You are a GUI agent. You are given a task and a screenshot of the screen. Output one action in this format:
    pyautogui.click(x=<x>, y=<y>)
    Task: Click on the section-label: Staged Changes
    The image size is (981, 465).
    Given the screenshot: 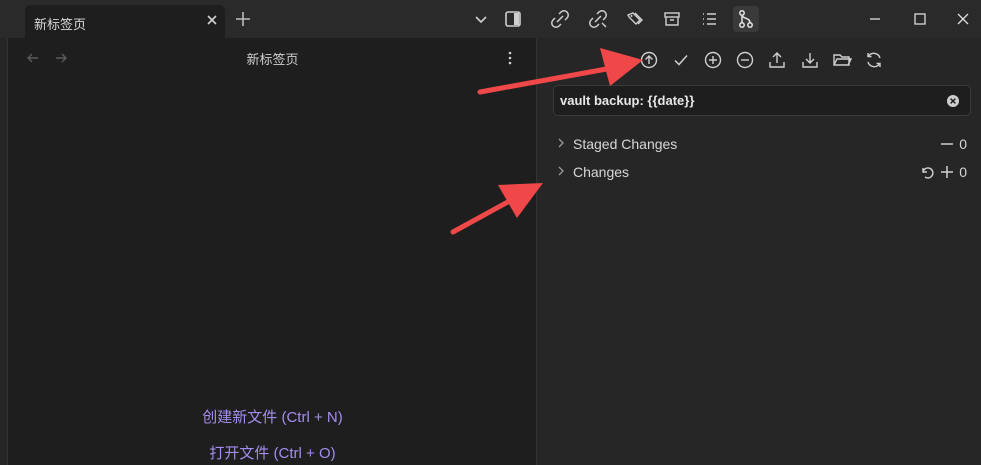 What is the action you would take?
    pyautogui.click(x=625, y=144)
    